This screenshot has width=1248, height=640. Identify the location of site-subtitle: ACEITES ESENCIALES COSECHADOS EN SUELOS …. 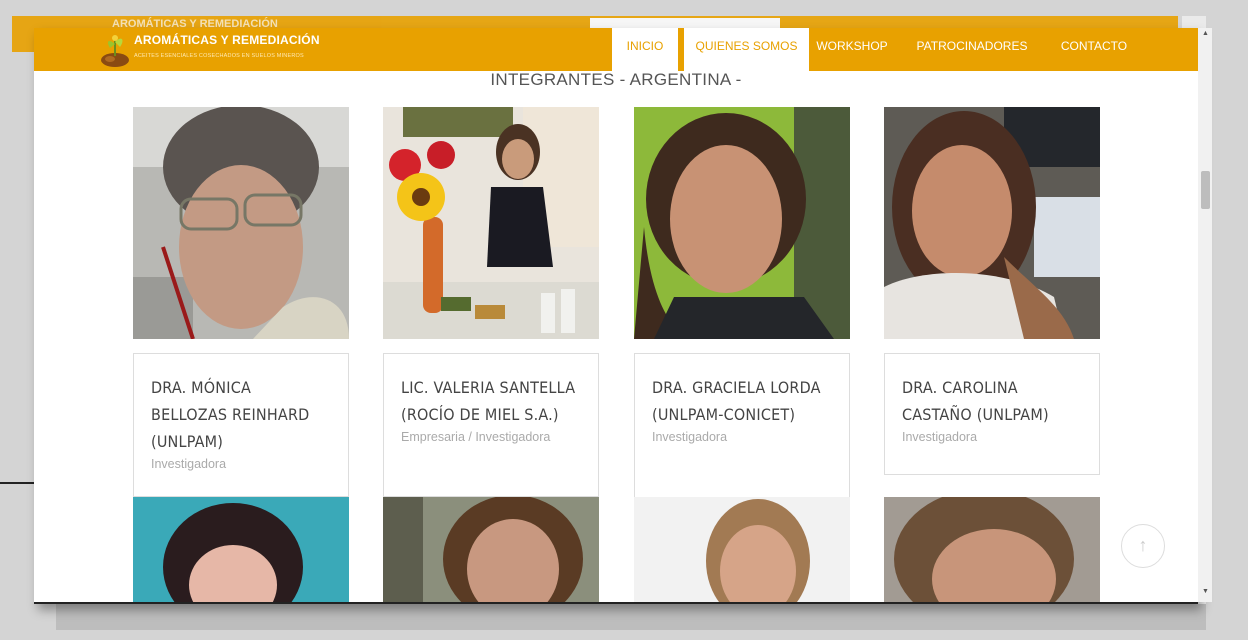
(219, 56).